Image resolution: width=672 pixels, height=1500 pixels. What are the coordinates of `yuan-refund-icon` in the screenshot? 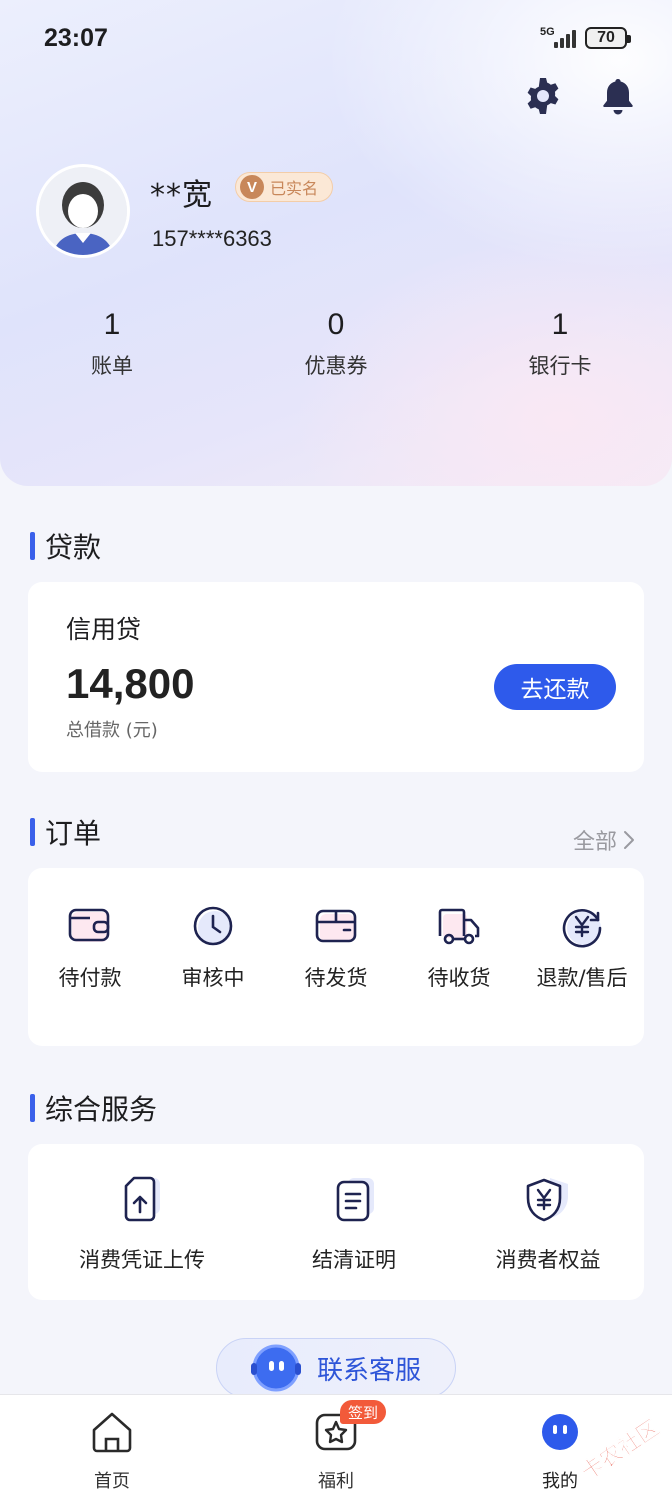 It's located at (582, 926).